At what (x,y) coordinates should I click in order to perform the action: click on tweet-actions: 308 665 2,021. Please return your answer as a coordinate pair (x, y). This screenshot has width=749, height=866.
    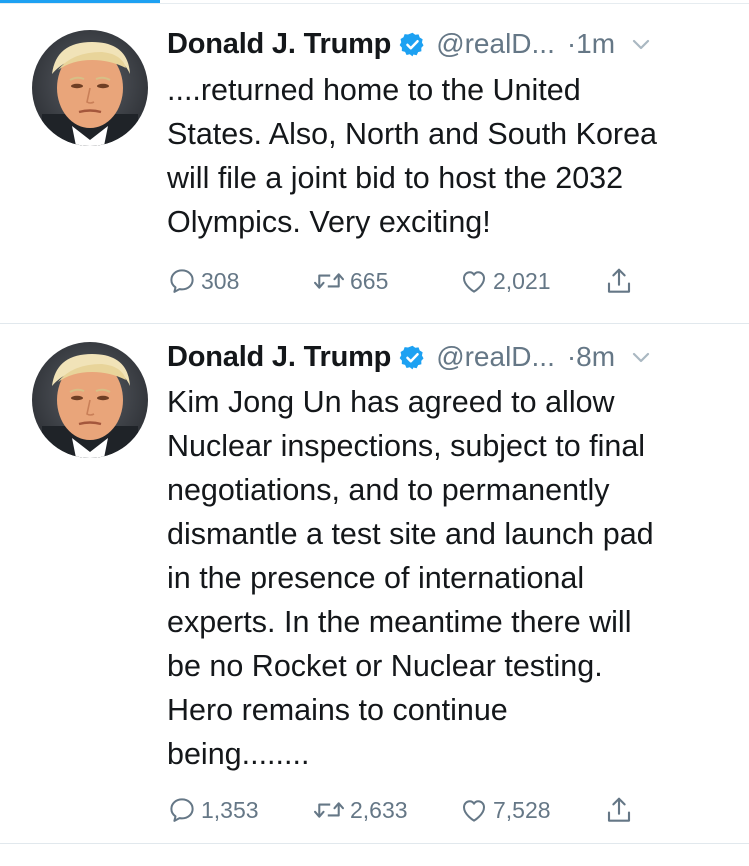
    Looking at the image, I should click on (400, 281).